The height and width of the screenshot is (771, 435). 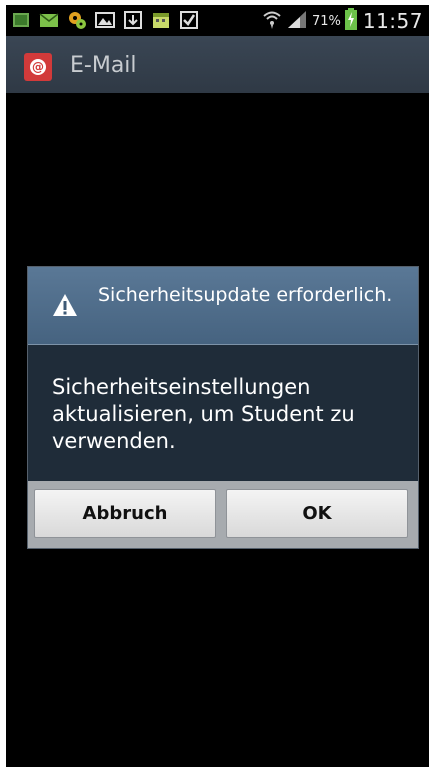 What do you see at coordinates (326, 21) in the screenshot?
I see `battery-percent: 71%` at bounding box center [326, 21].